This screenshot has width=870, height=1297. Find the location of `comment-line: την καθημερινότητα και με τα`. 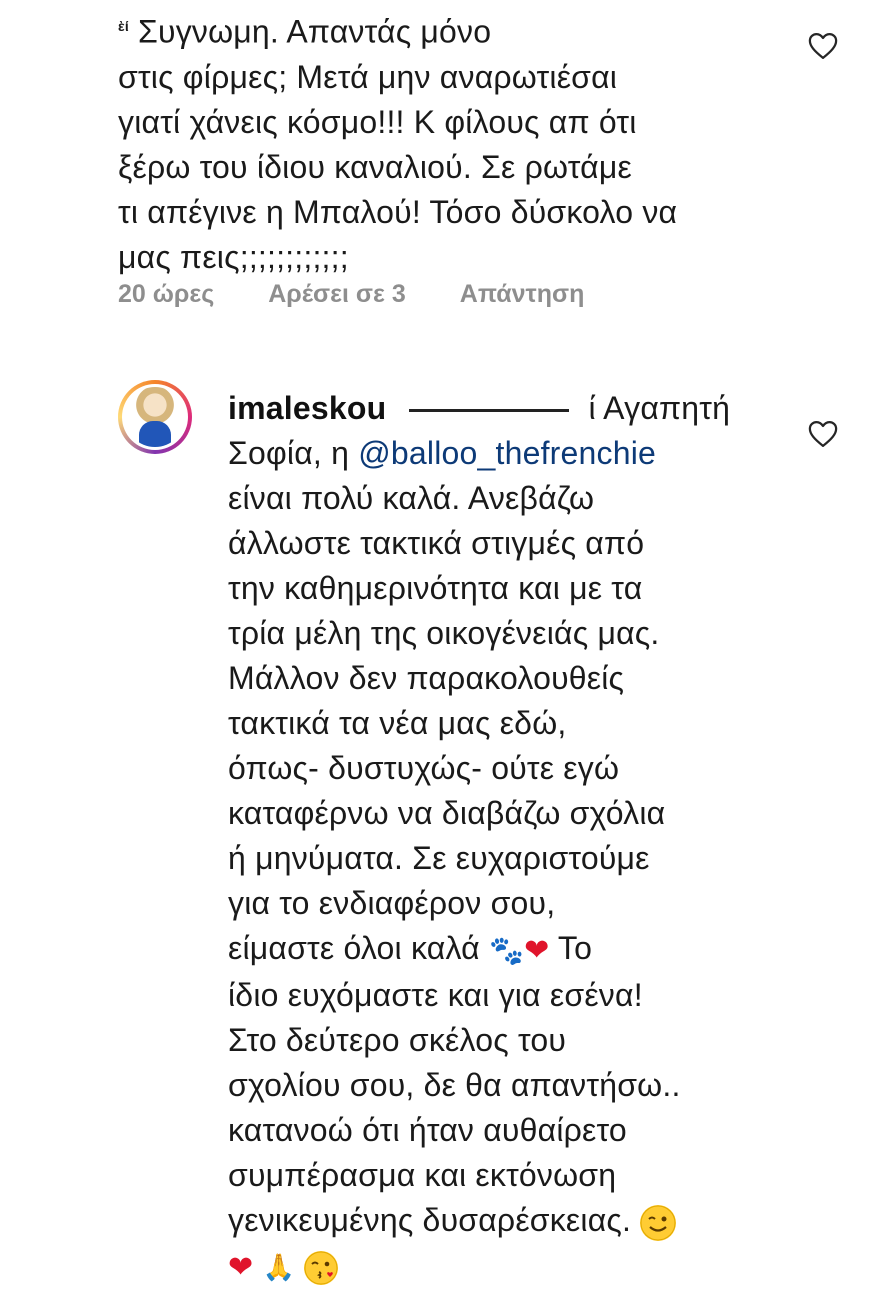

comment-line: την καθημερινότητα και με τα is located at coordinates (435, 588).